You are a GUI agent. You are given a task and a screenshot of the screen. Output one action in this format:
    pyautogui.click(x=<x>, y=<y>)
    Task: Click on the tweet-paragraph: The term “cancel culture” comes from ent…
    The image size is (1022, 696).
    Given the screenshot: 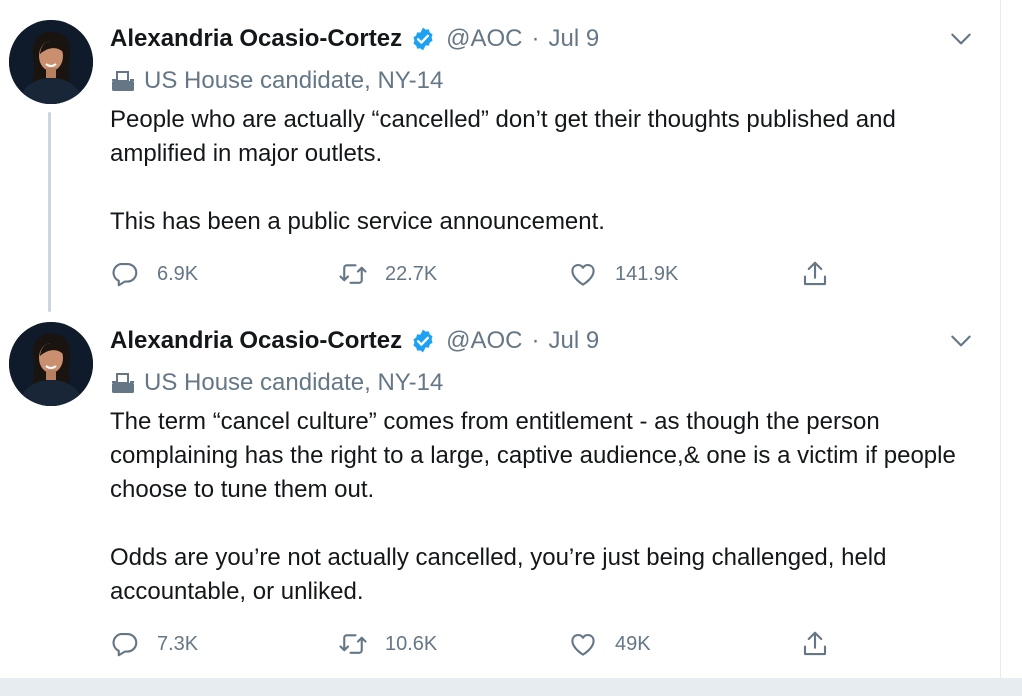 What is the action you would take?
    pyautogui.click(x=533, y=455)
    